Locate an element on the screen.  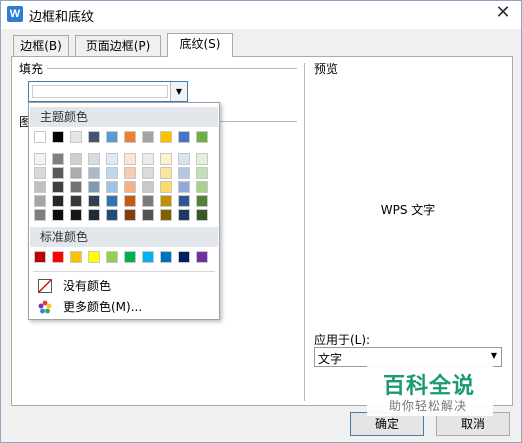
watermark: 百科全说 助你轻松解决 is located at coordinates (430, 387).